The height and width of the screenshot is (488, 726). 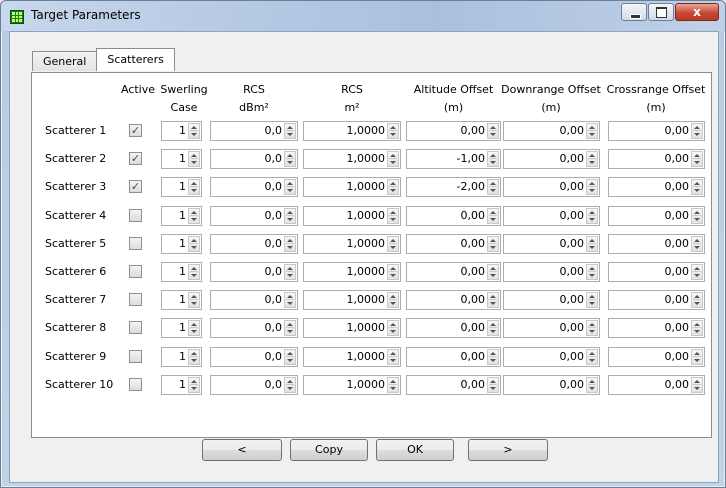 I want to click on tab-general: General, so click(x=65, y=61).